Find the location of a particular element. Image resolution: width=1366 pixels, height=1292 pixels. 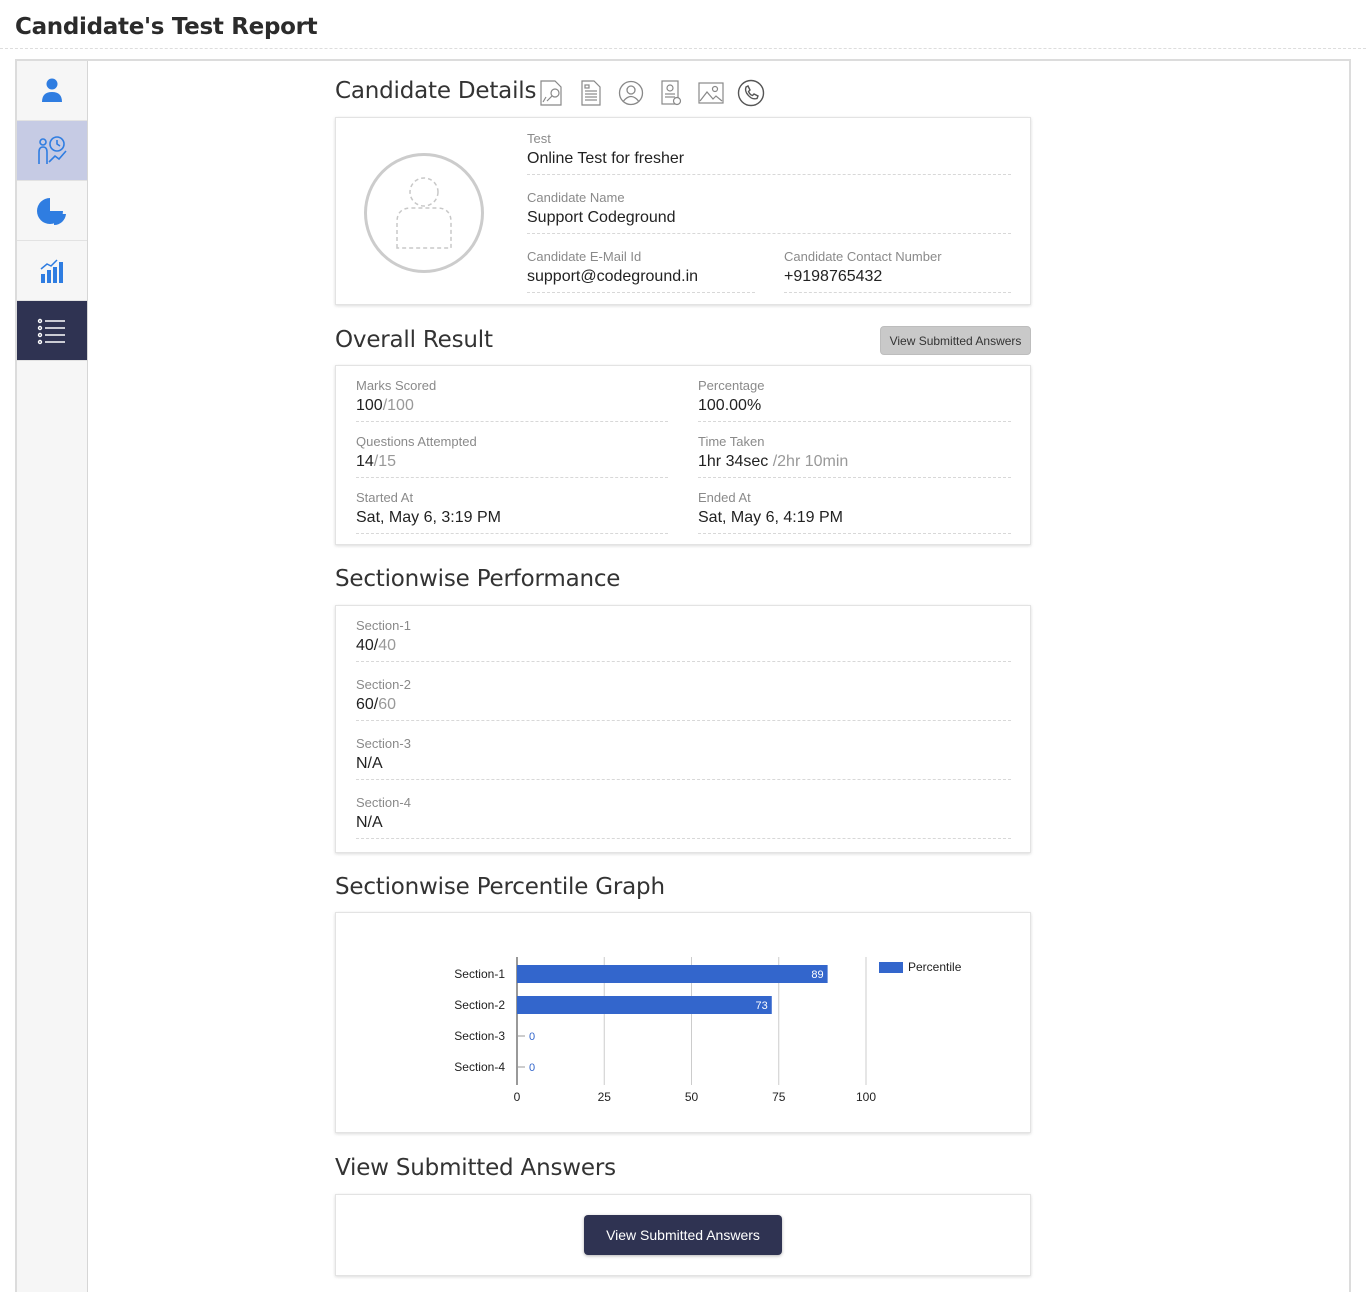

id-card-icon is located at coordinates (671, 93).